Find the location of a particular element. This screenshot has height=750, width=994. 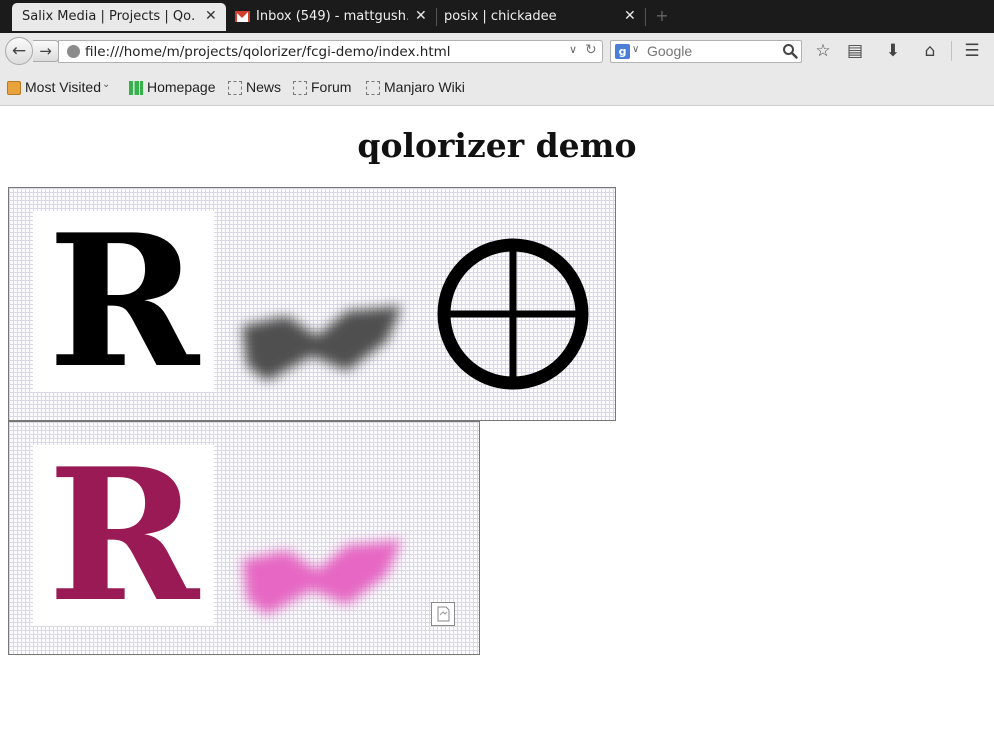

tab-divider is located at coordinates (645, 17).